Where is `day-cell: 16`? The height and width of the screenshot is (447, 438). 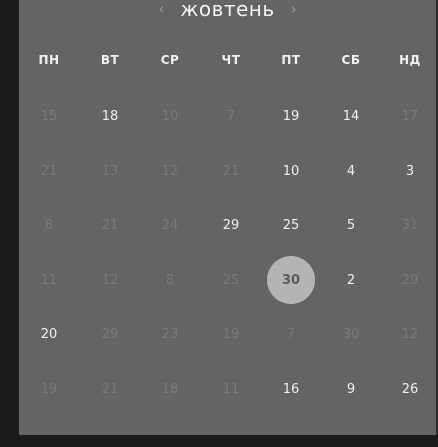 day-cell: 16 is located at coordinates (291, 389).